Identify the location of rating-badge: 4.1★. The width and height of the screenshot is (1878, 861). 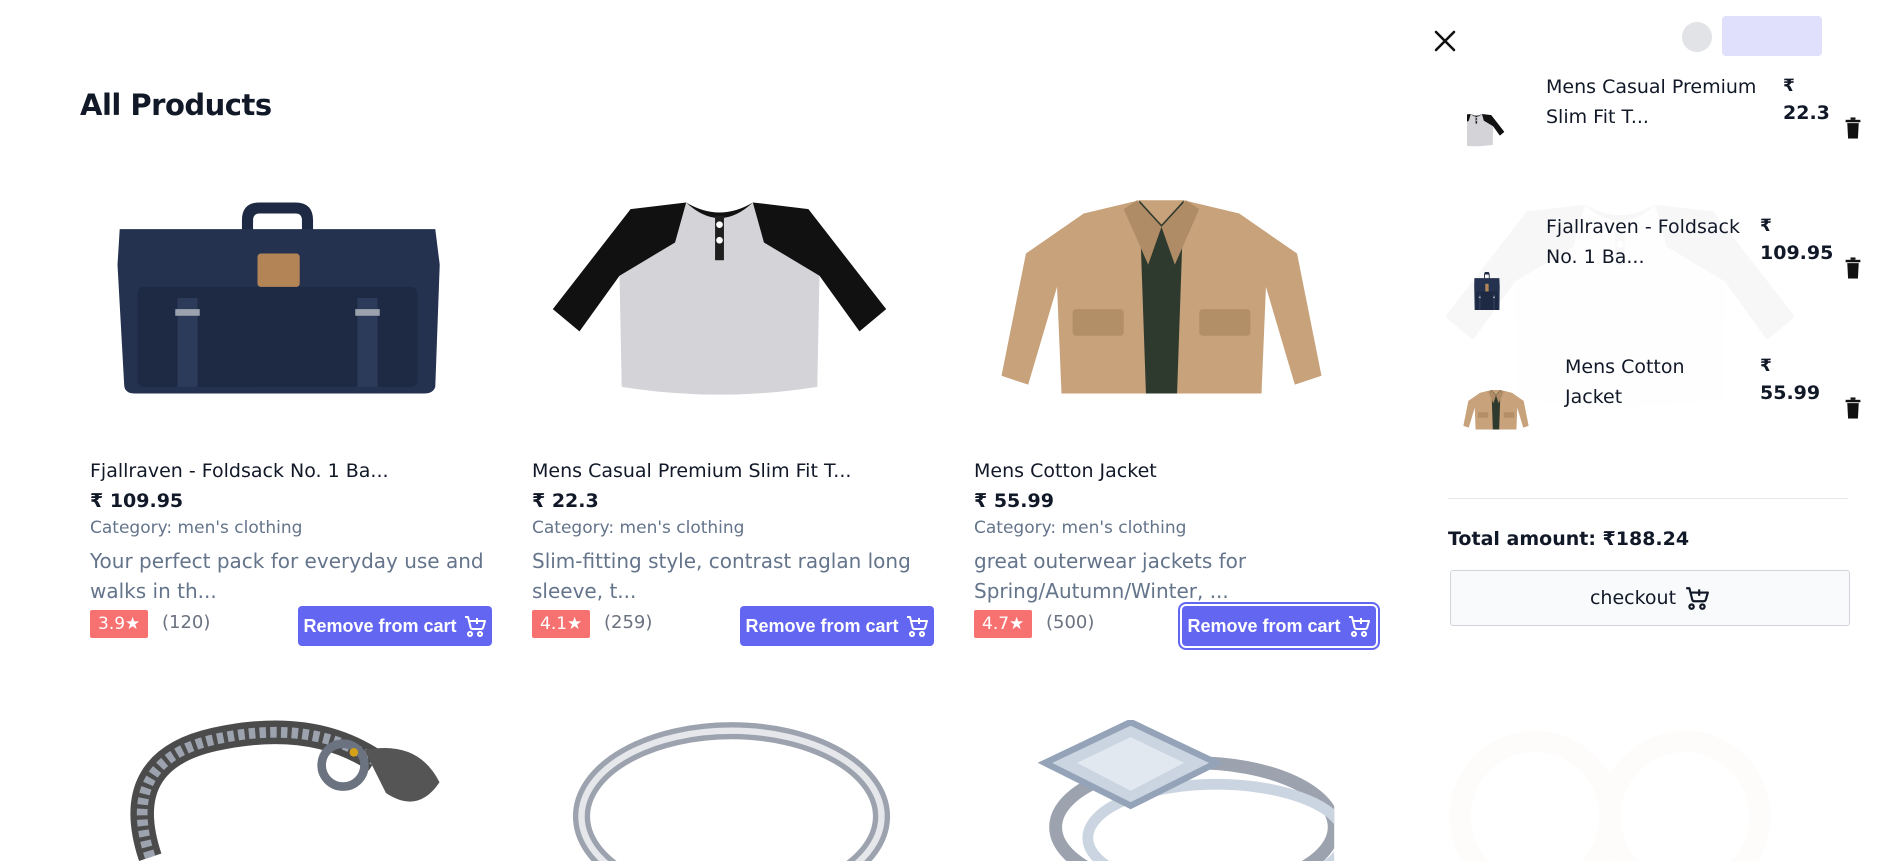
(561, 624).